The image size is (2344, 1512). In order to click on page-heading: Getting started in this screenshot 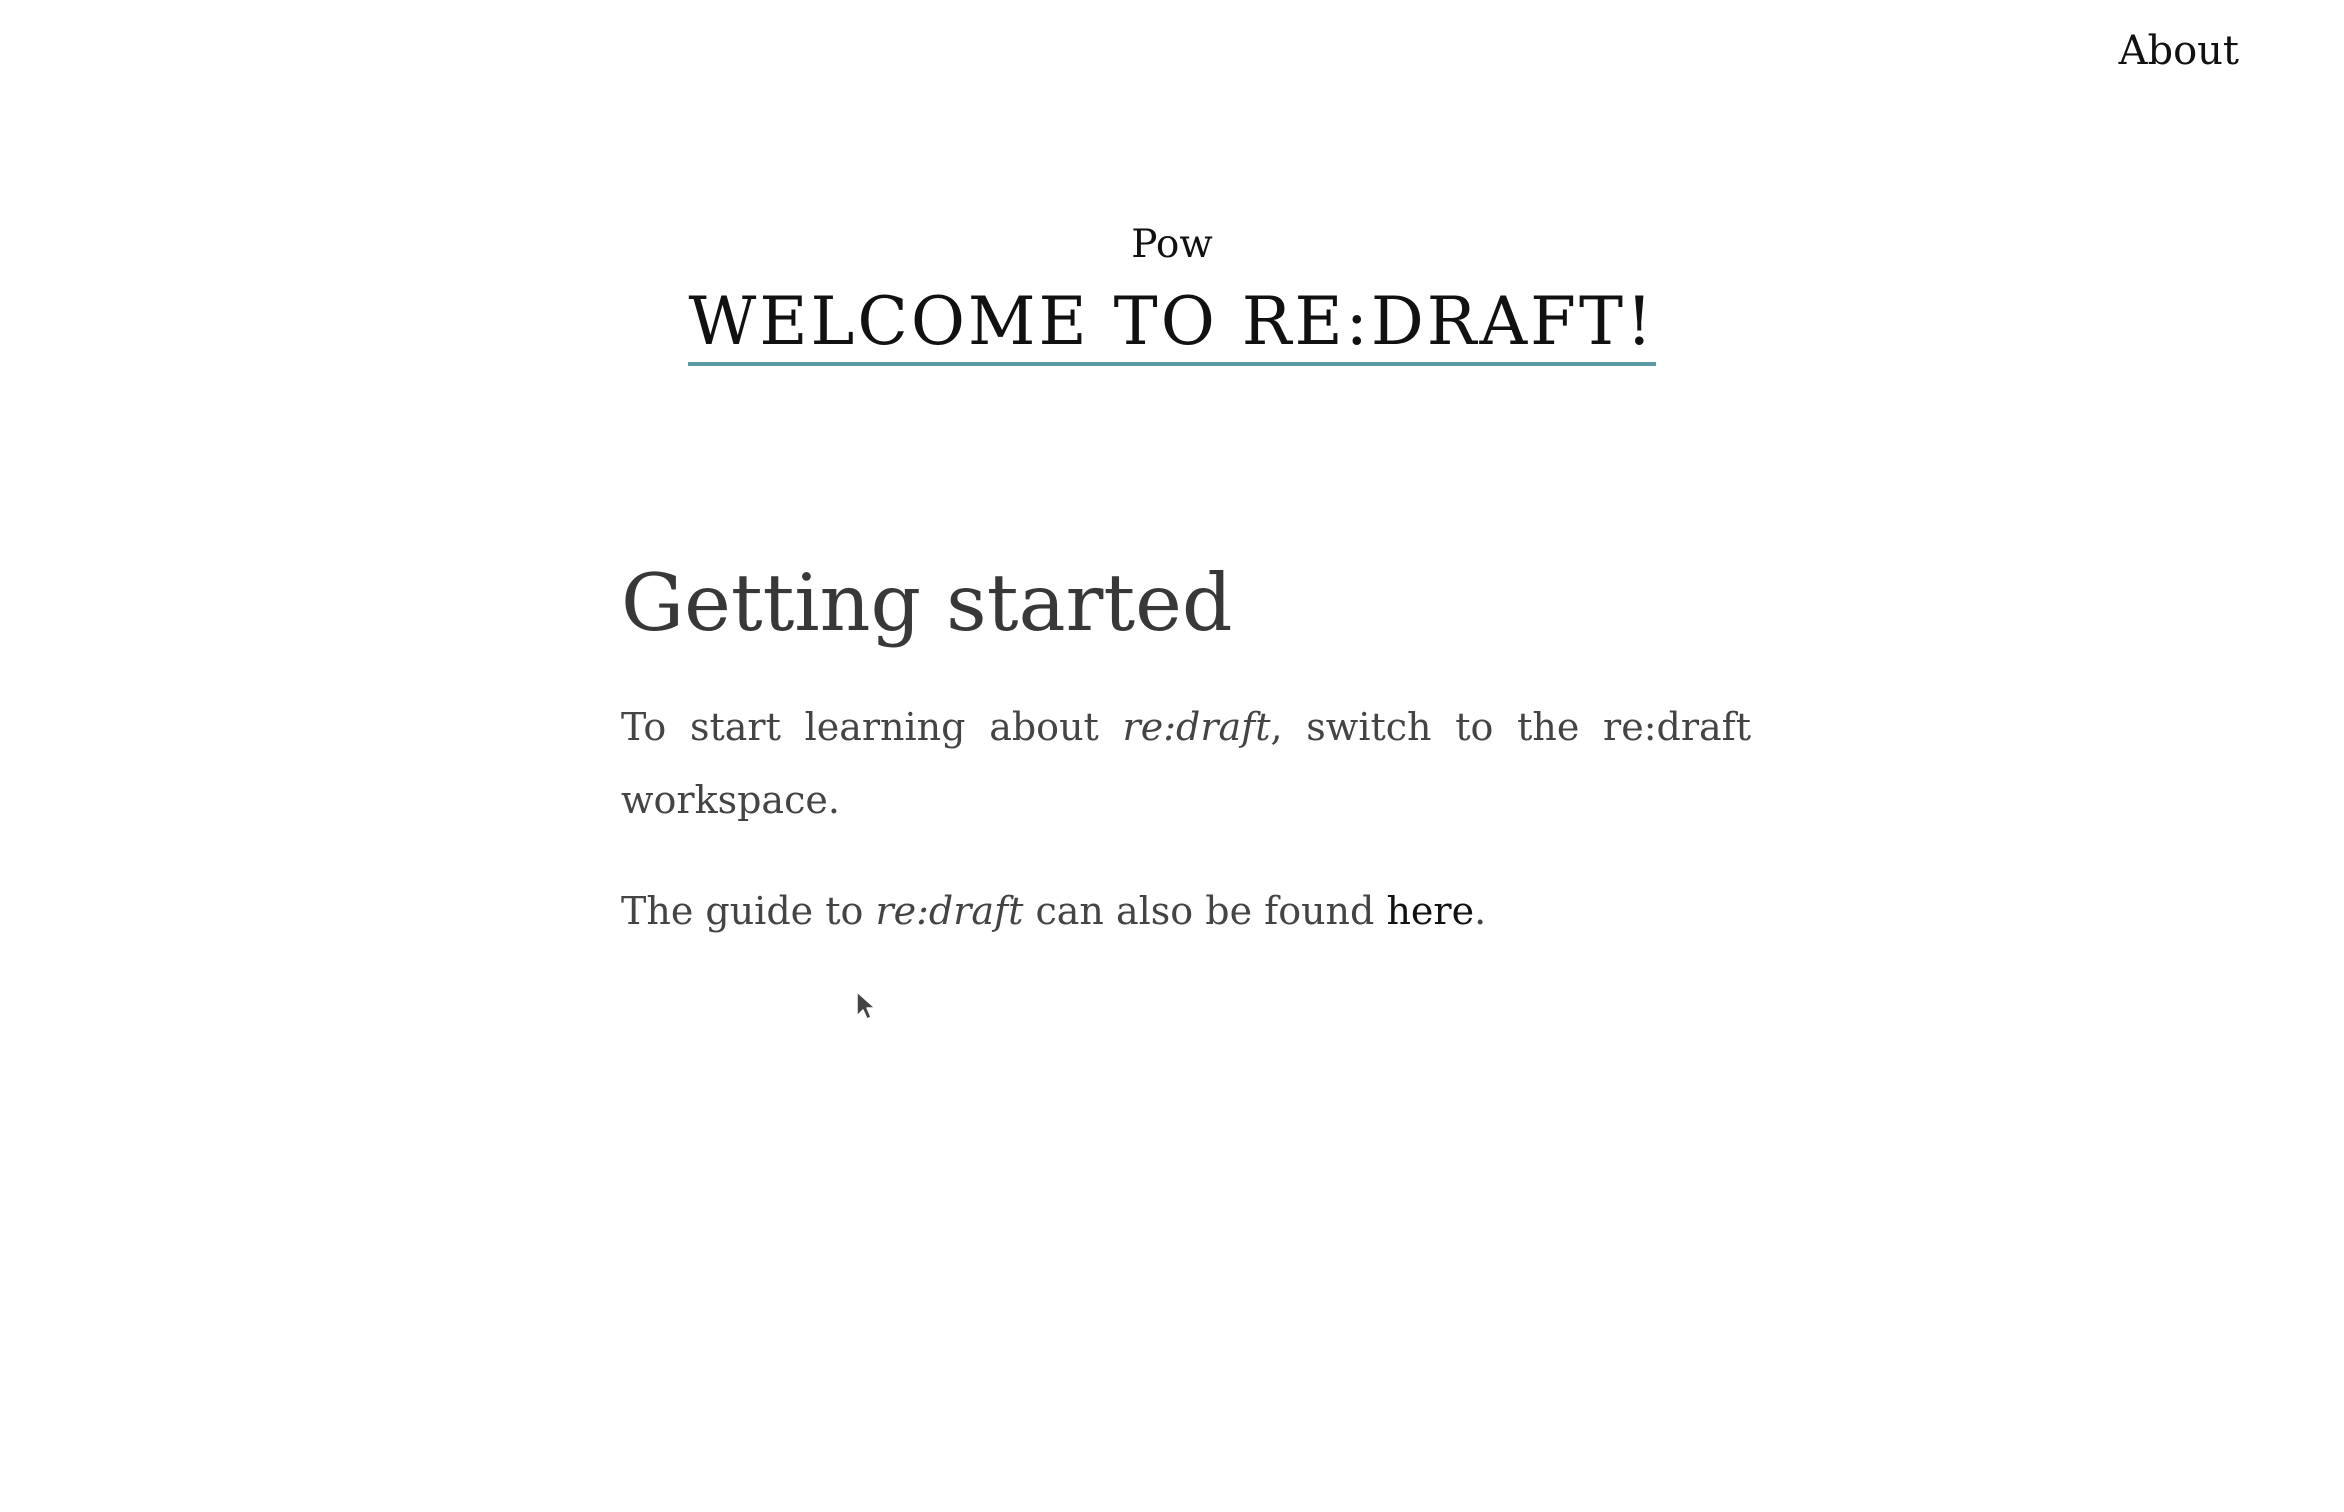, I will do `click(927, 603)`.